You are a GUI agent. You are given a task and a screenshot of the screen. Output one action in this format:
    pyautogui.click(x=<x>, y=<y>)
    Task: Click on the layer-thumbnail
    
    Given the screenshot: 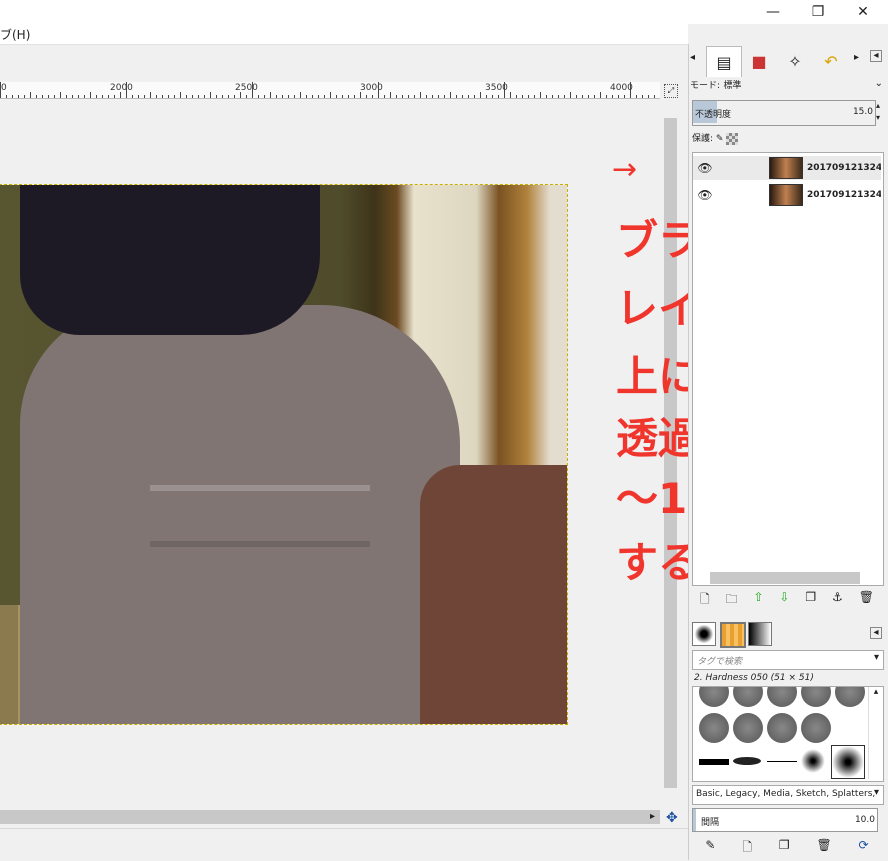 What is the action you would take?
    pyautogui.click(x=786, y=195)
    